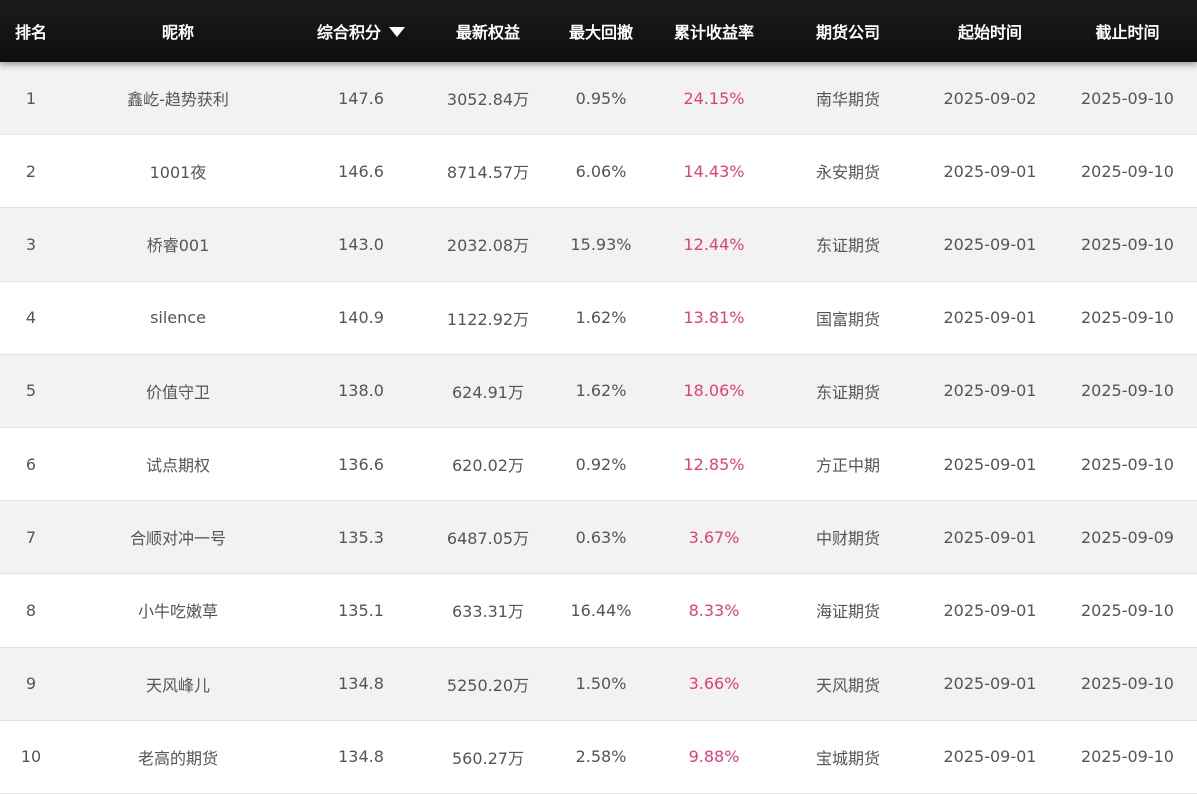  Describe the element at coordinates (488, 100) in the screenshot. I see `cell-equity: 3052.84万` at that location.